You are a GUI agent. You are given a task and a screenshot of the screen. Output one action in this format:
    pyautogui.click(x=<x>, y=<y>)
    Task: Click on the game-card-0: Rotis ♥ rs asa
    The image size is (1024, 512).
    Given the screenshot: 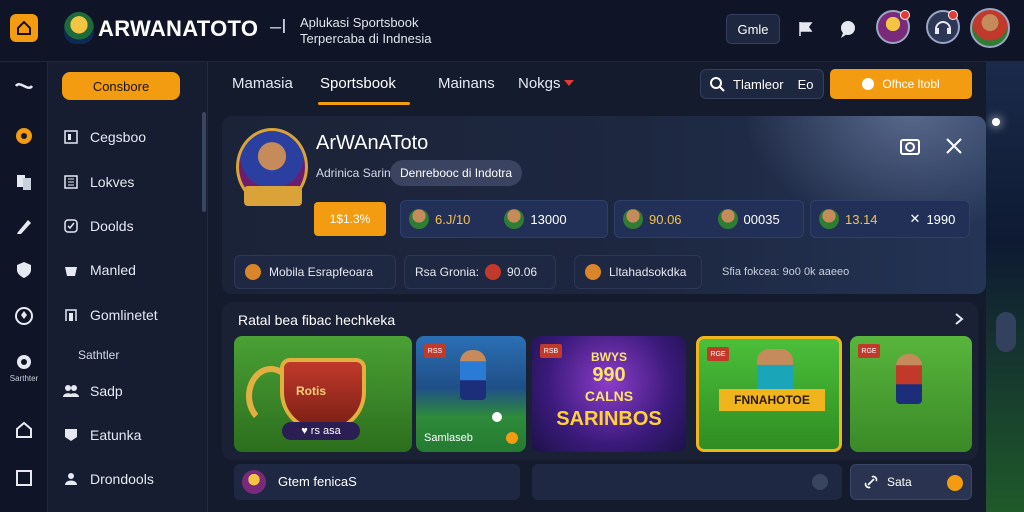 What is the action you would take?
    pyautogui.click(x=323, y=394)
    